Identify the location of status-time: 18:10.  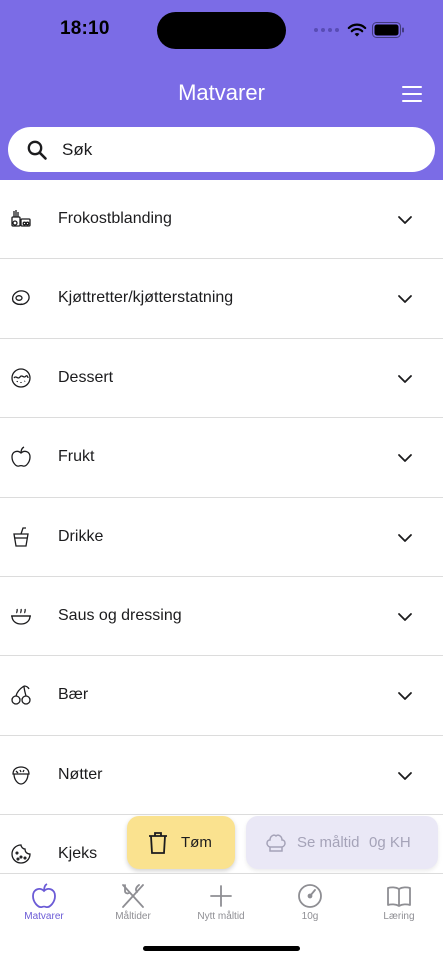
(85, 28).